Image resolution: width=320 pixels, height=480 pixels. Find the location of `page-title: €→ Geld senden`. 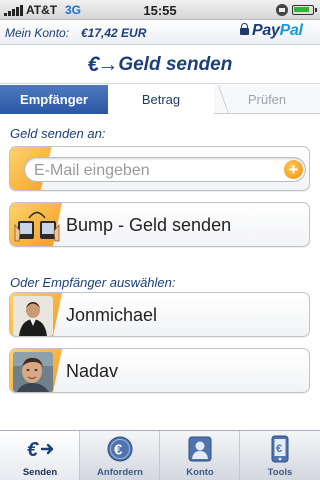

page-title: €→ Geld senden is located at coordinates (160, 64).